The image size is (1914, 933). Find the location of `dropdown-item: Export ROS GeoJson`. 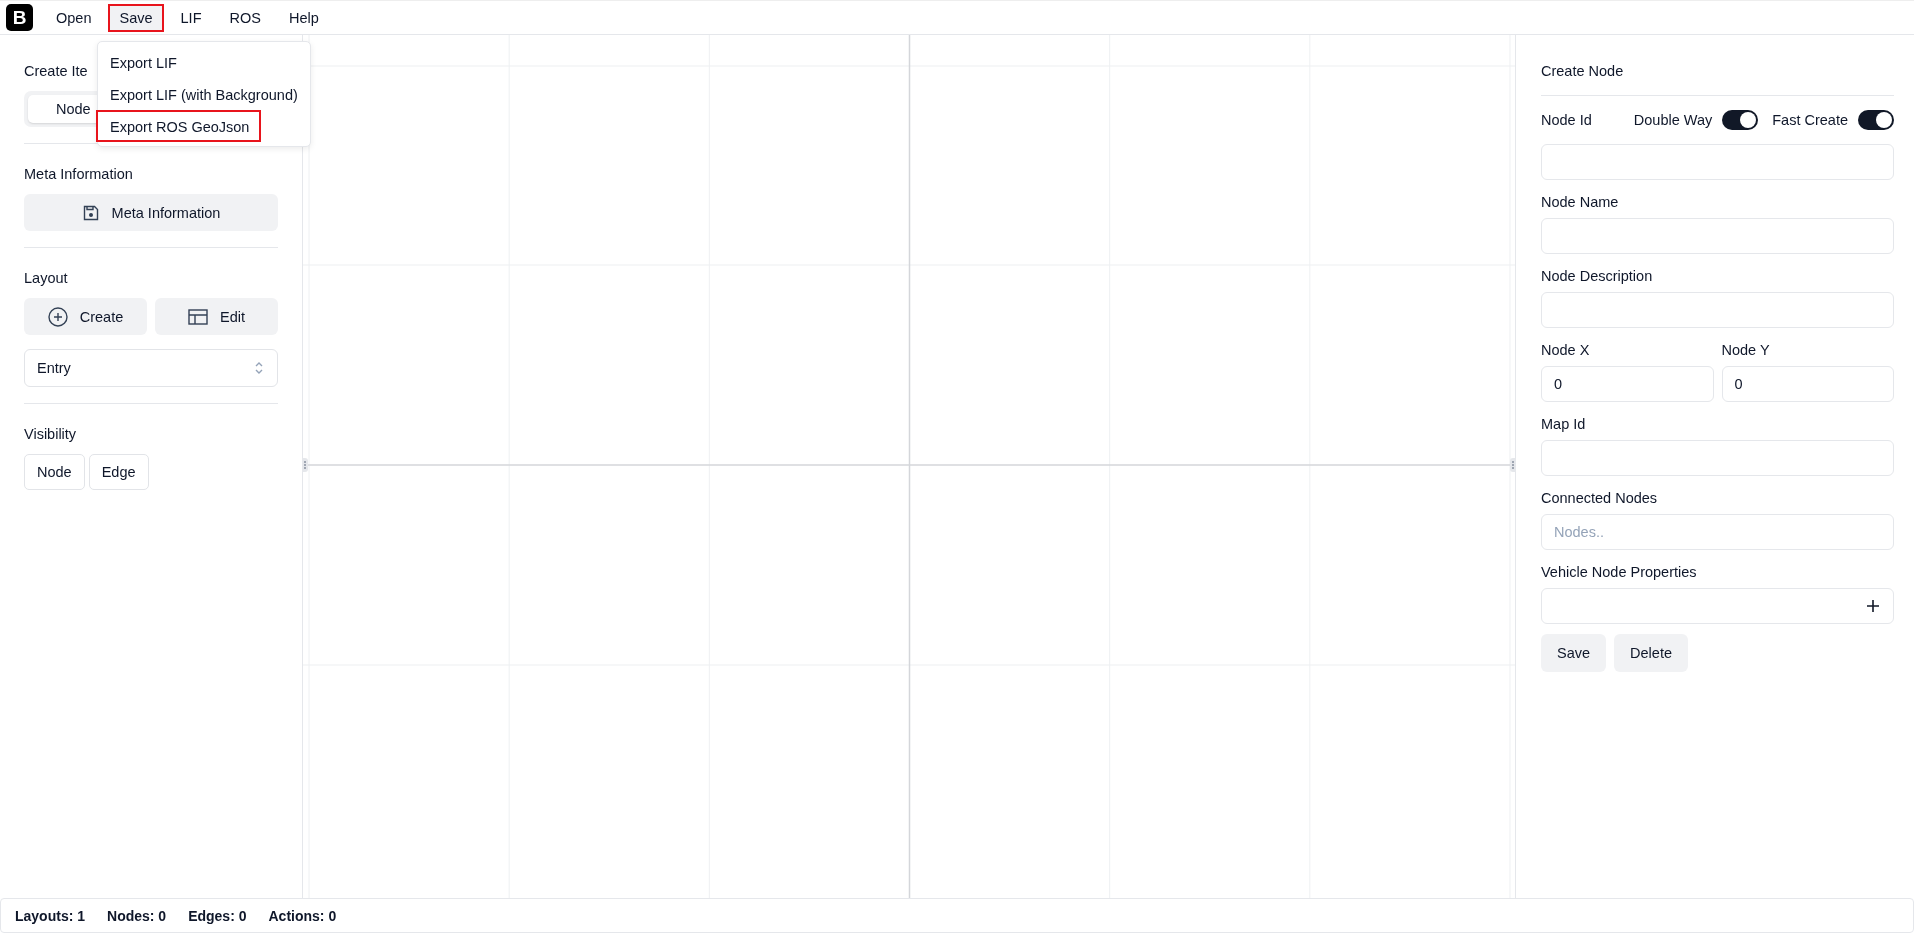

dropdown-item: Export ROS GeoJson is located at coordinates (179, 126).